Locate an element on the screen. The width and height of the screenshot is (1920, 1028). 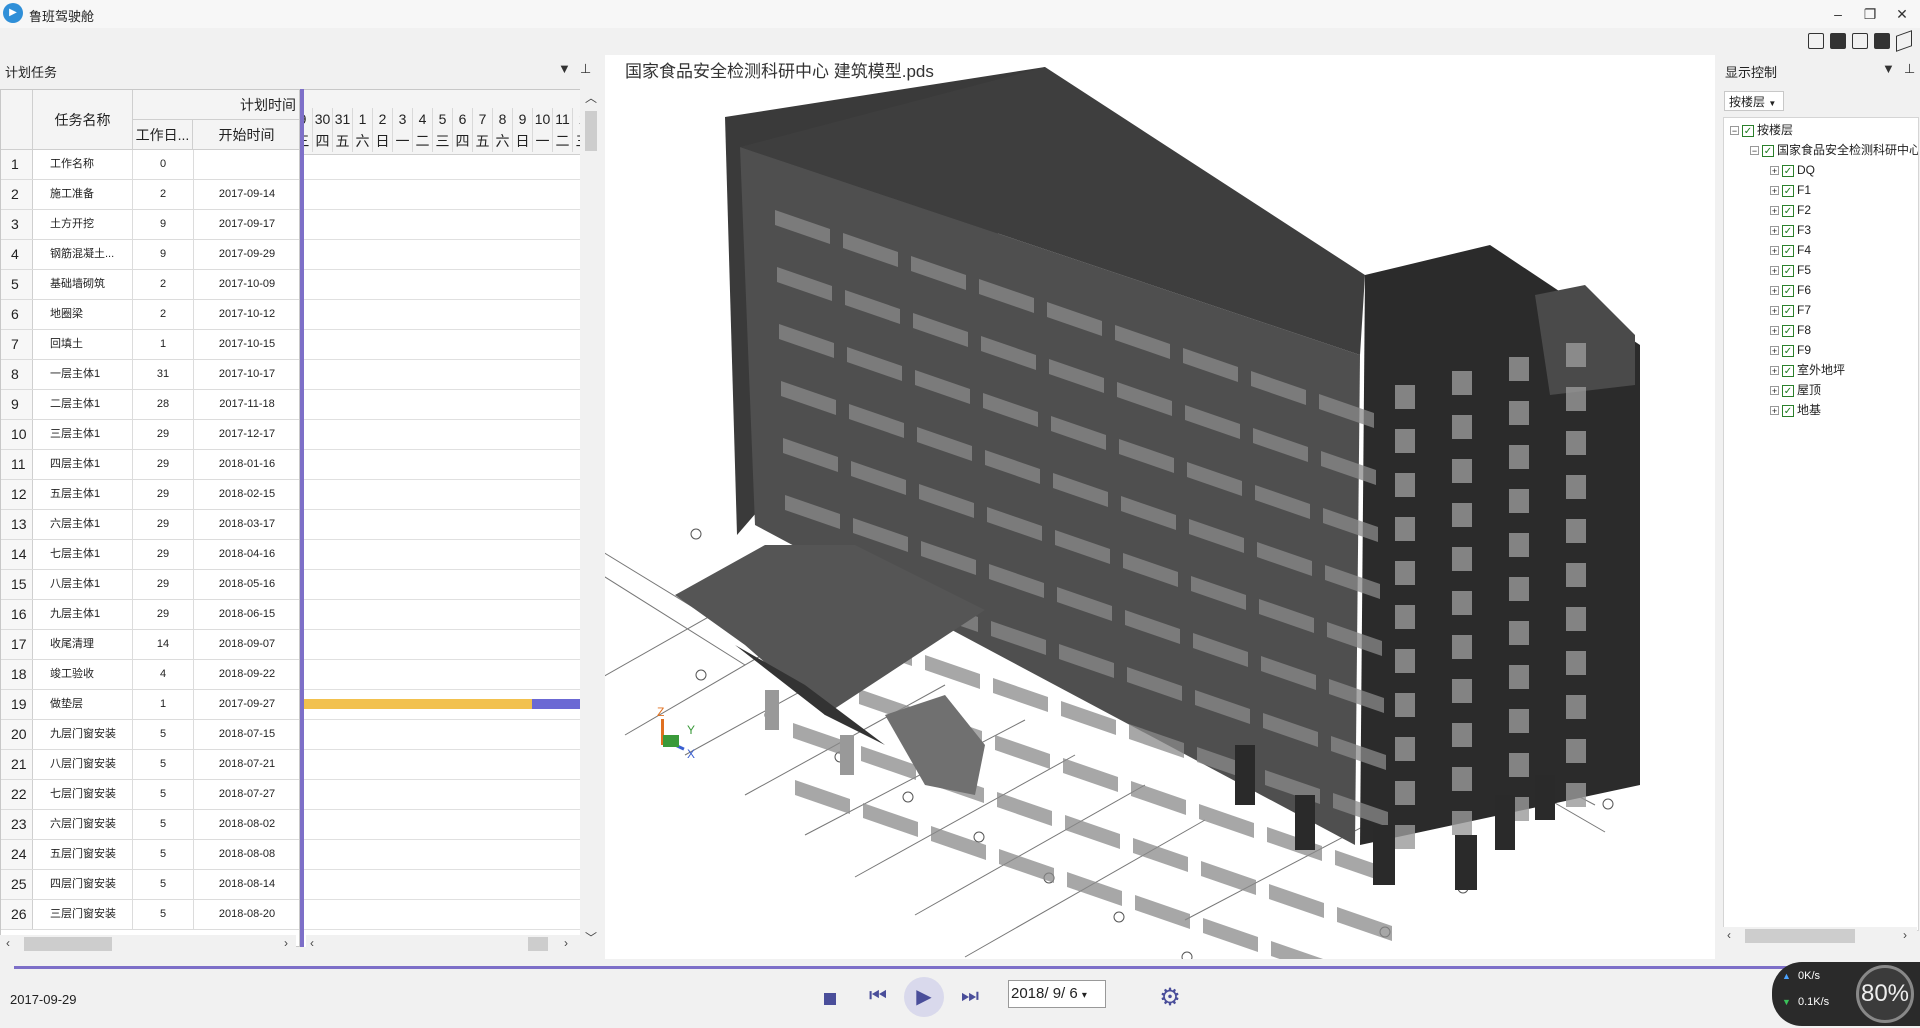
gantt-horizontal-scrollbar: ‹ › is located at coordinates (443, 944).